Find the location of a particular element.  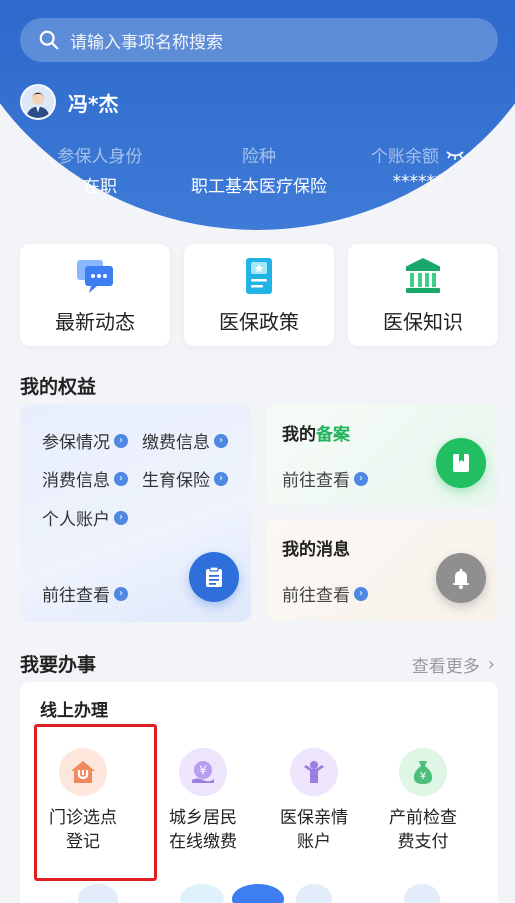

filing-link: 前往查看 › is located at coordinates (325, 478).